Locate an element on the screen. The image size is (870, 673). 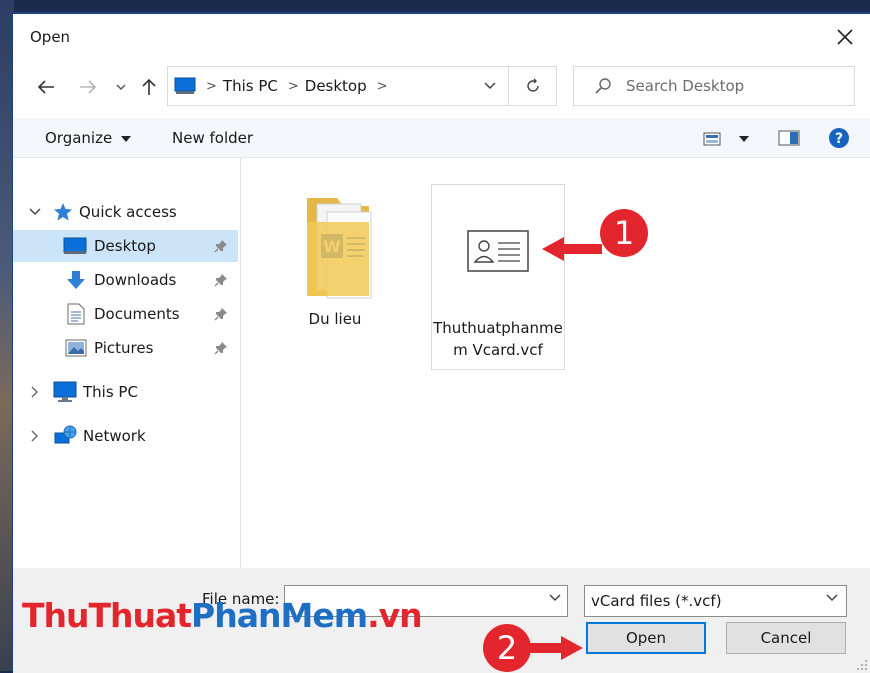
sidebar-label-documents: Documents is located at coordinates (137, 314).